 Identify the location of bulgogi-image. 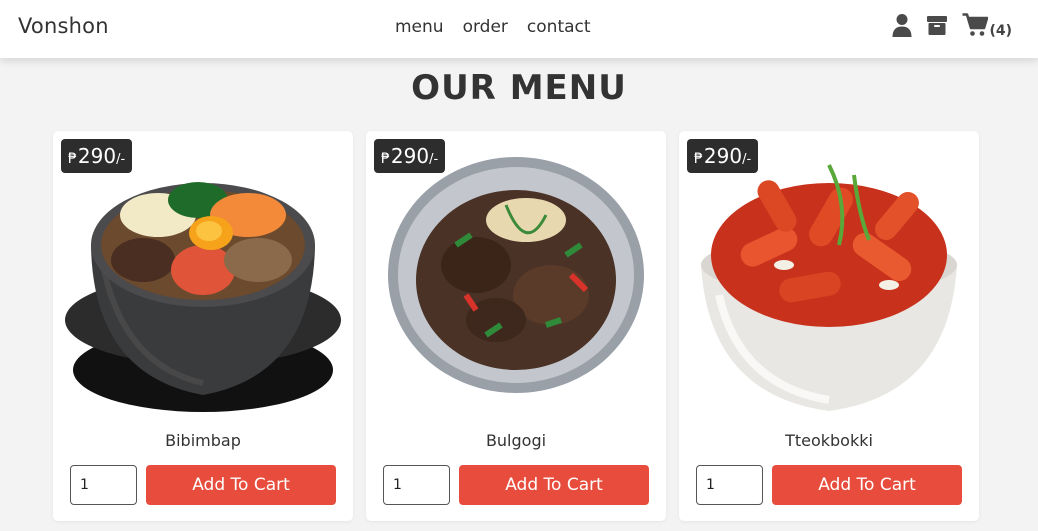
(516, 275).